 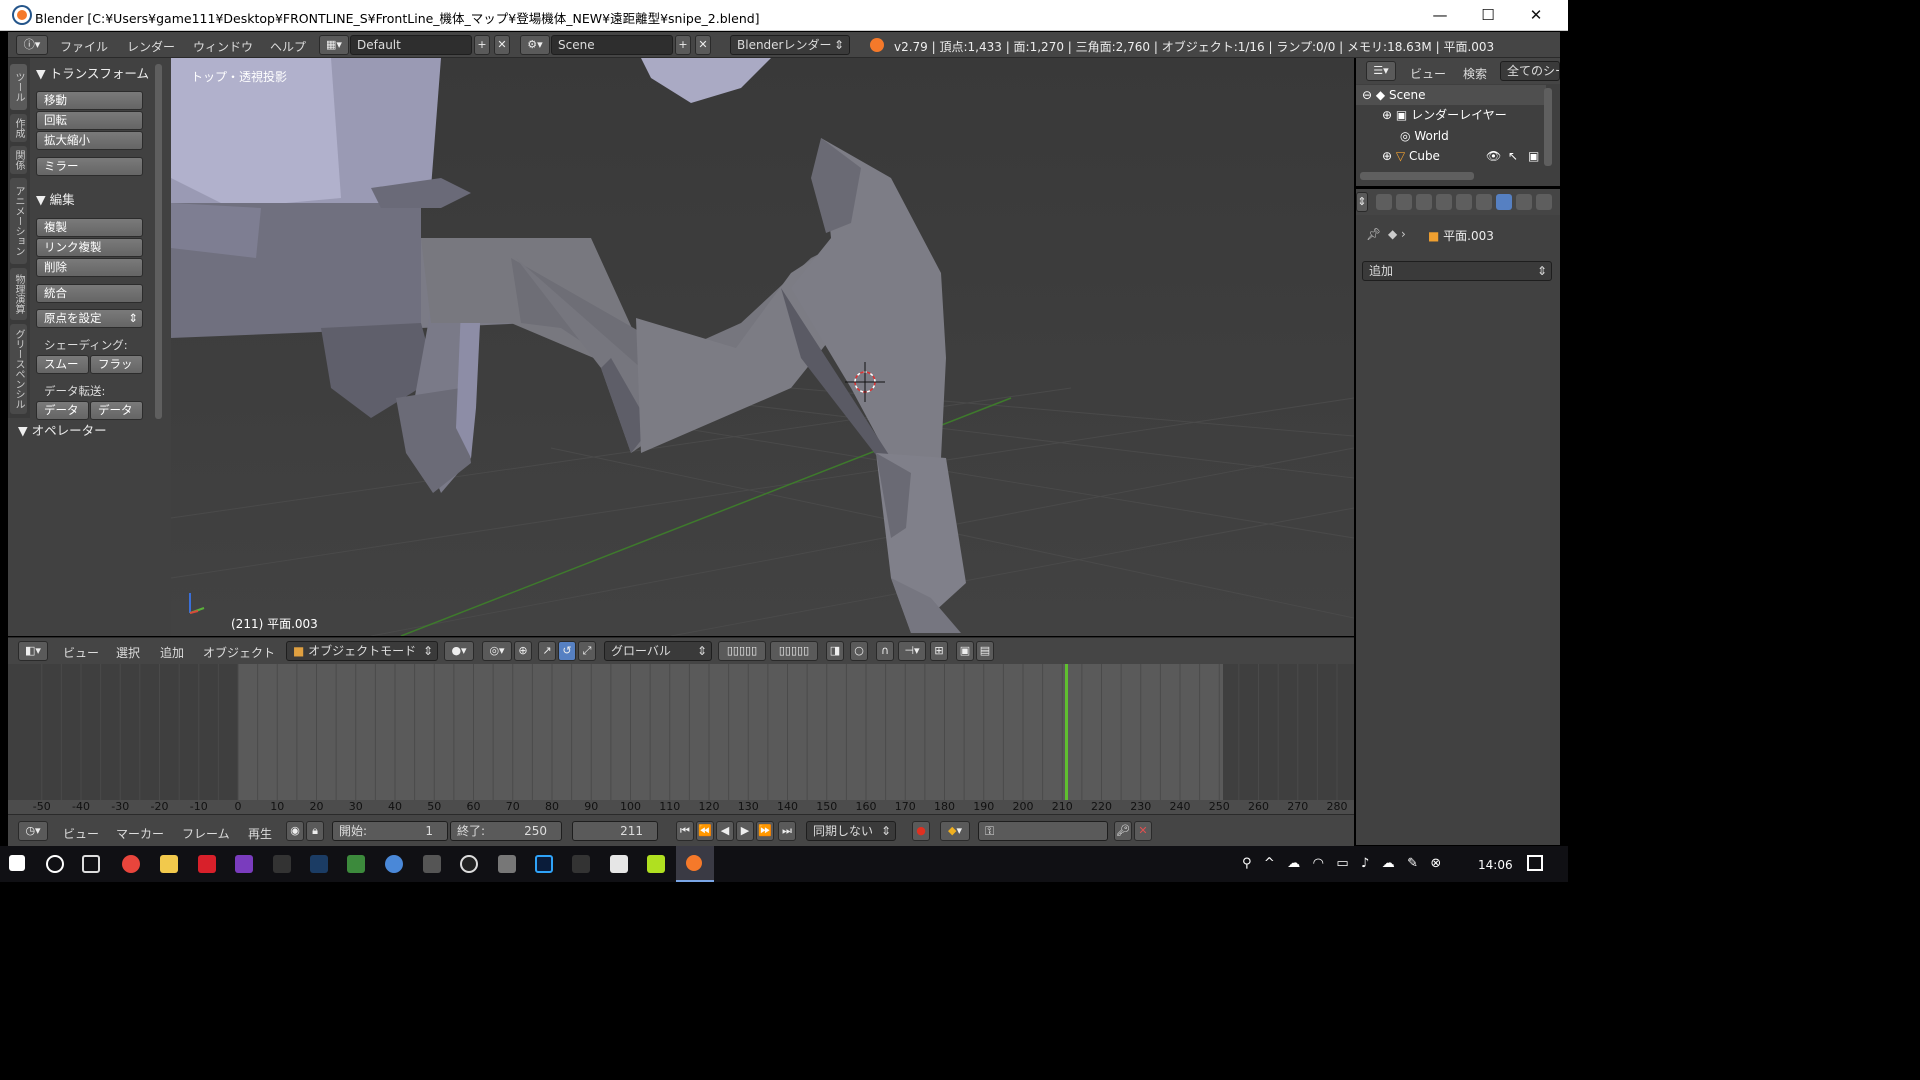 I want to click on app-red-icon, so click(x=207, y=864).